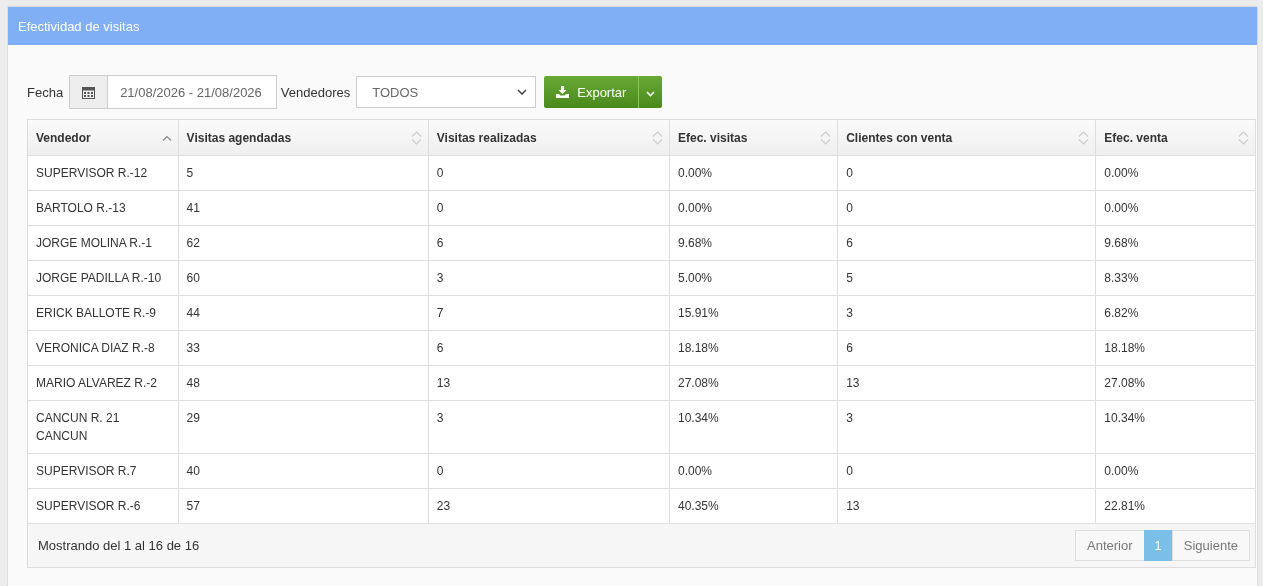 The width and height of the screenshot is (1263, 586). Describe the element at coordinates (1175, 313) in the screenshot. I see `table-cell: 6.82%` at that location.